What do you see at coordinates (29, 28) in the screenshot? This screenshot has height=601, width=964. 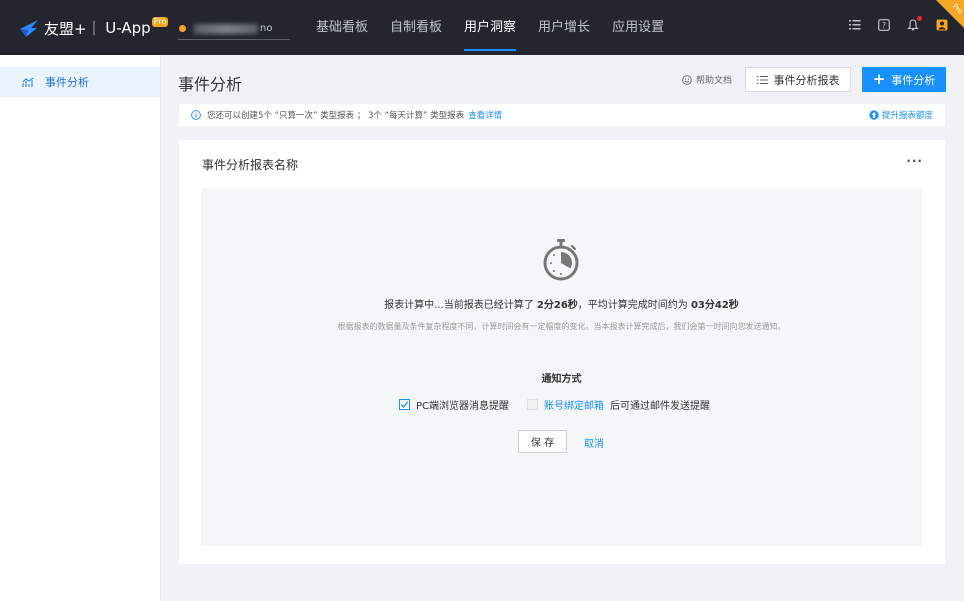 I see `umeng-bird-icon` at bounding box center [29, 28].